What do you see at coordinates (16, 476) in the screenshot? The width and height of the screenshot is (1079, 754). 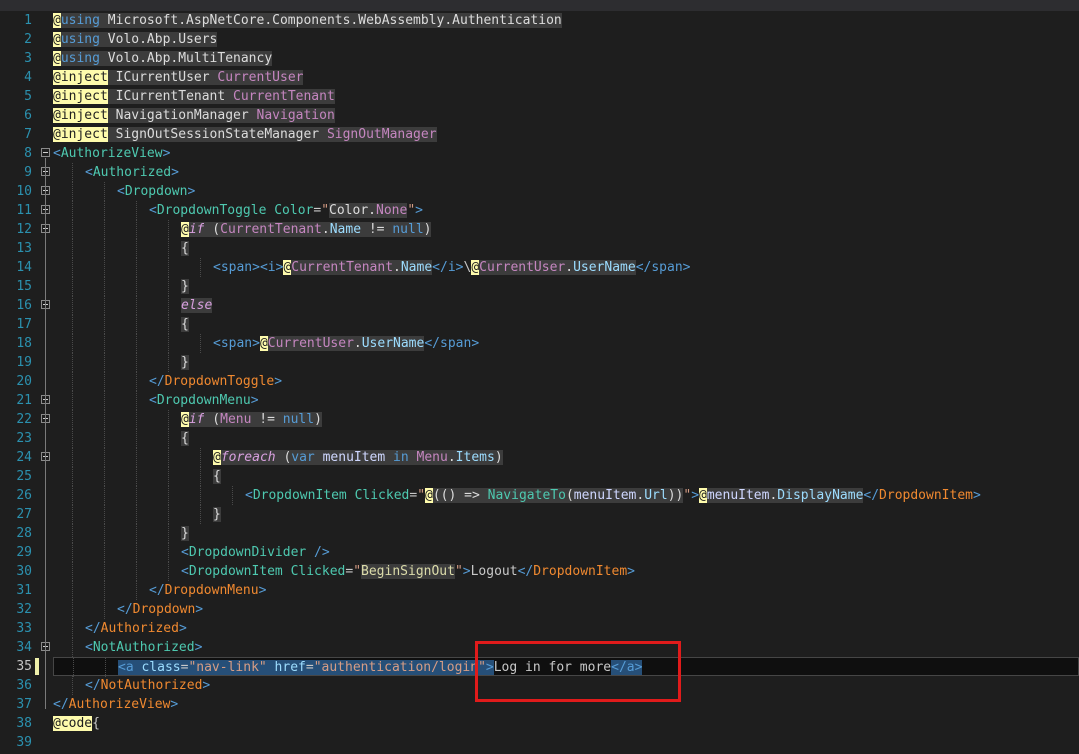 I see `line-number: 25` at bounding box center [16, 476].